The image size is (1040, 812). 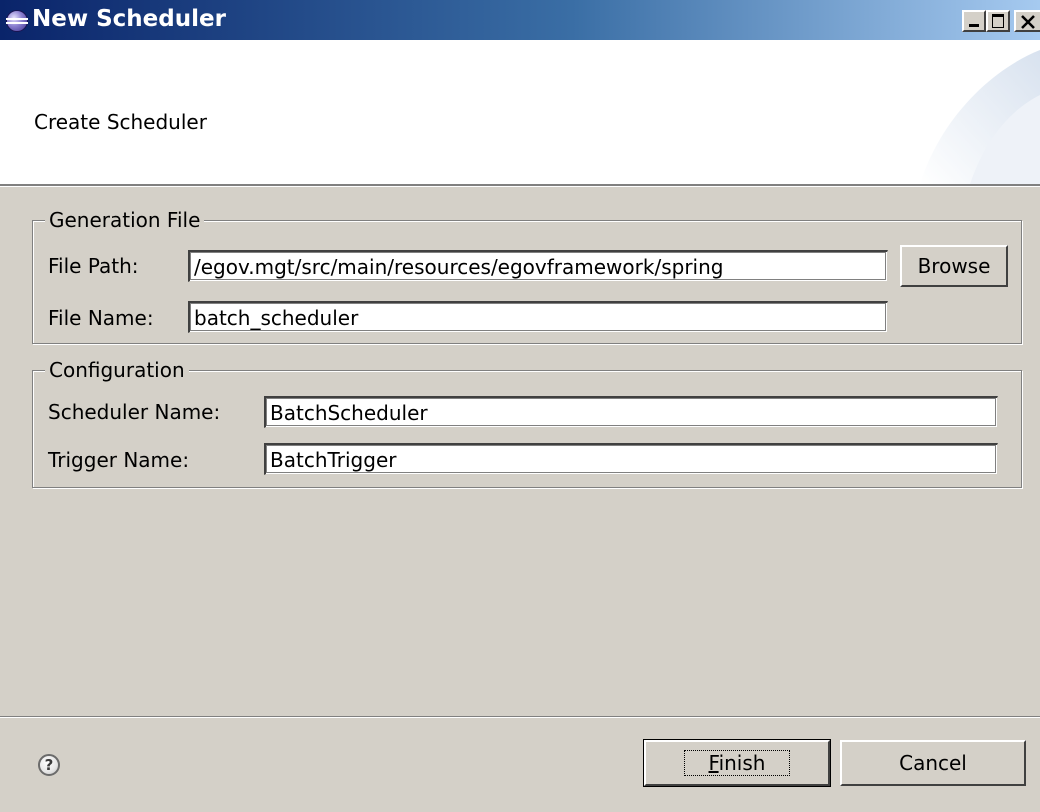 What do you see at coordinates (742, 763) in the screenshot?
I see `finish-label-rest: inish` at bounding box center [742, 763].